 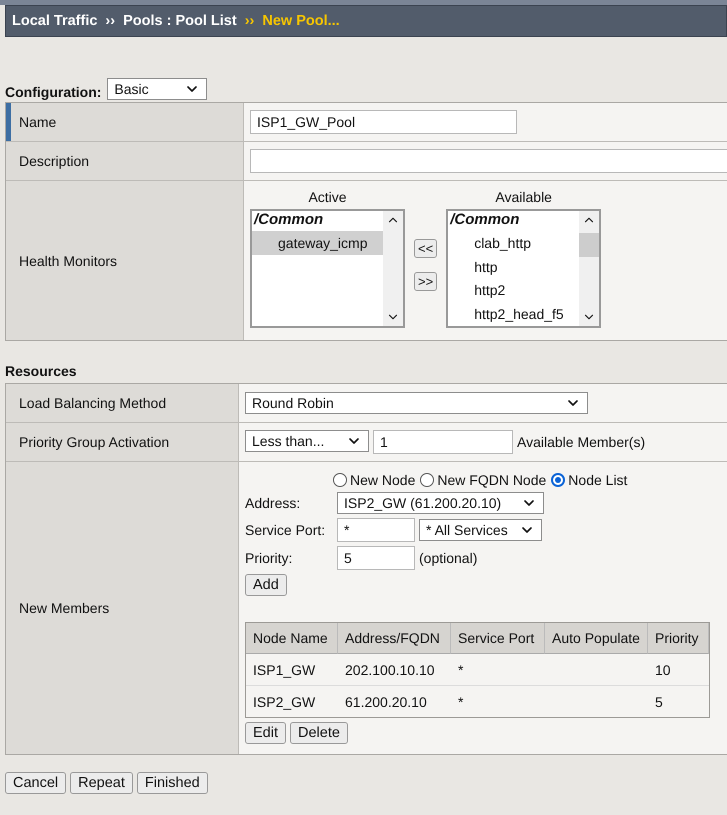 I want to click on field-label: Priority:, so click(x=269, y=558).